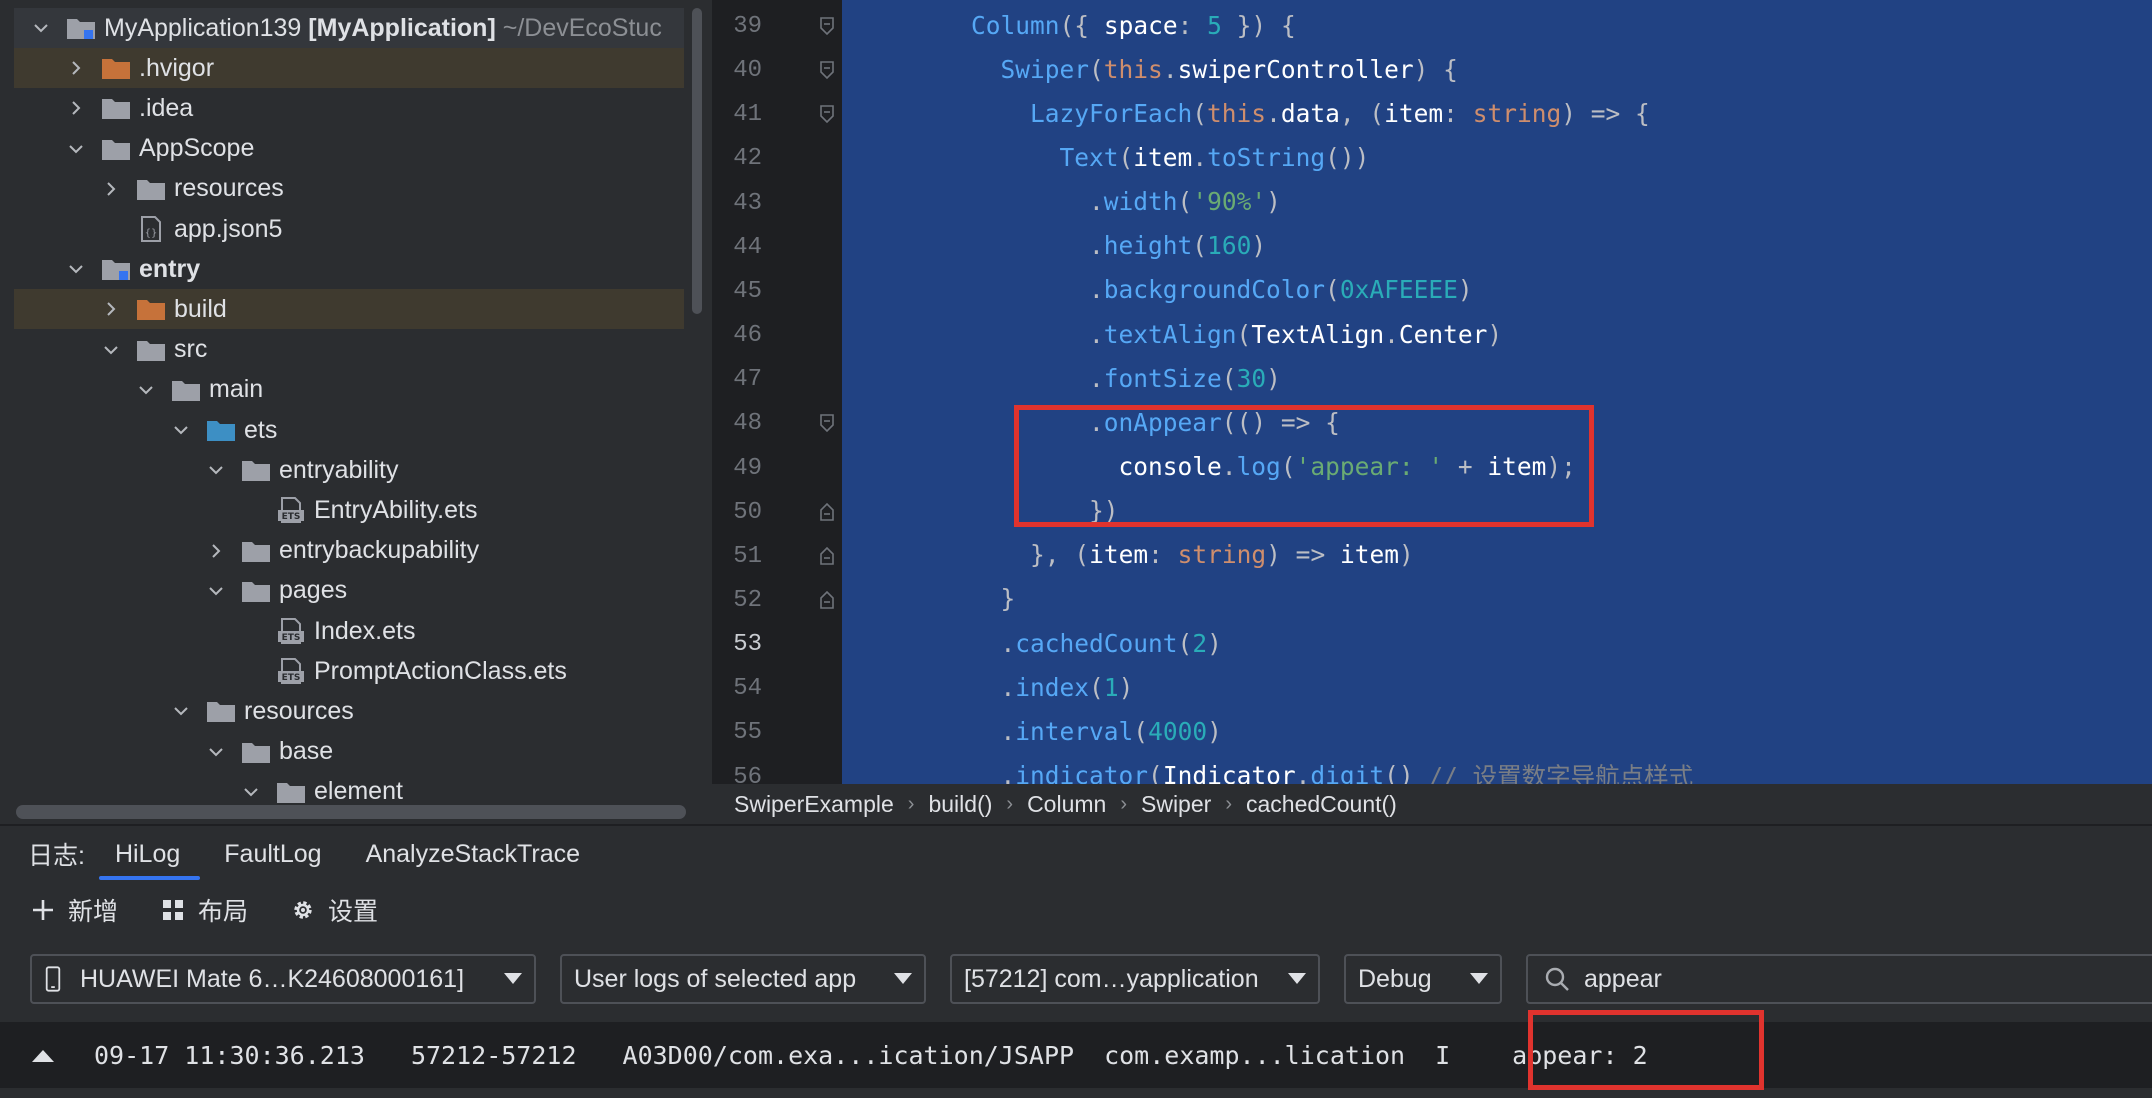  What do you see at coordinates (1255, 1055) in the screenshot?
I see `log-package: com.examp...lication` at bounding box center [1255, 1055].